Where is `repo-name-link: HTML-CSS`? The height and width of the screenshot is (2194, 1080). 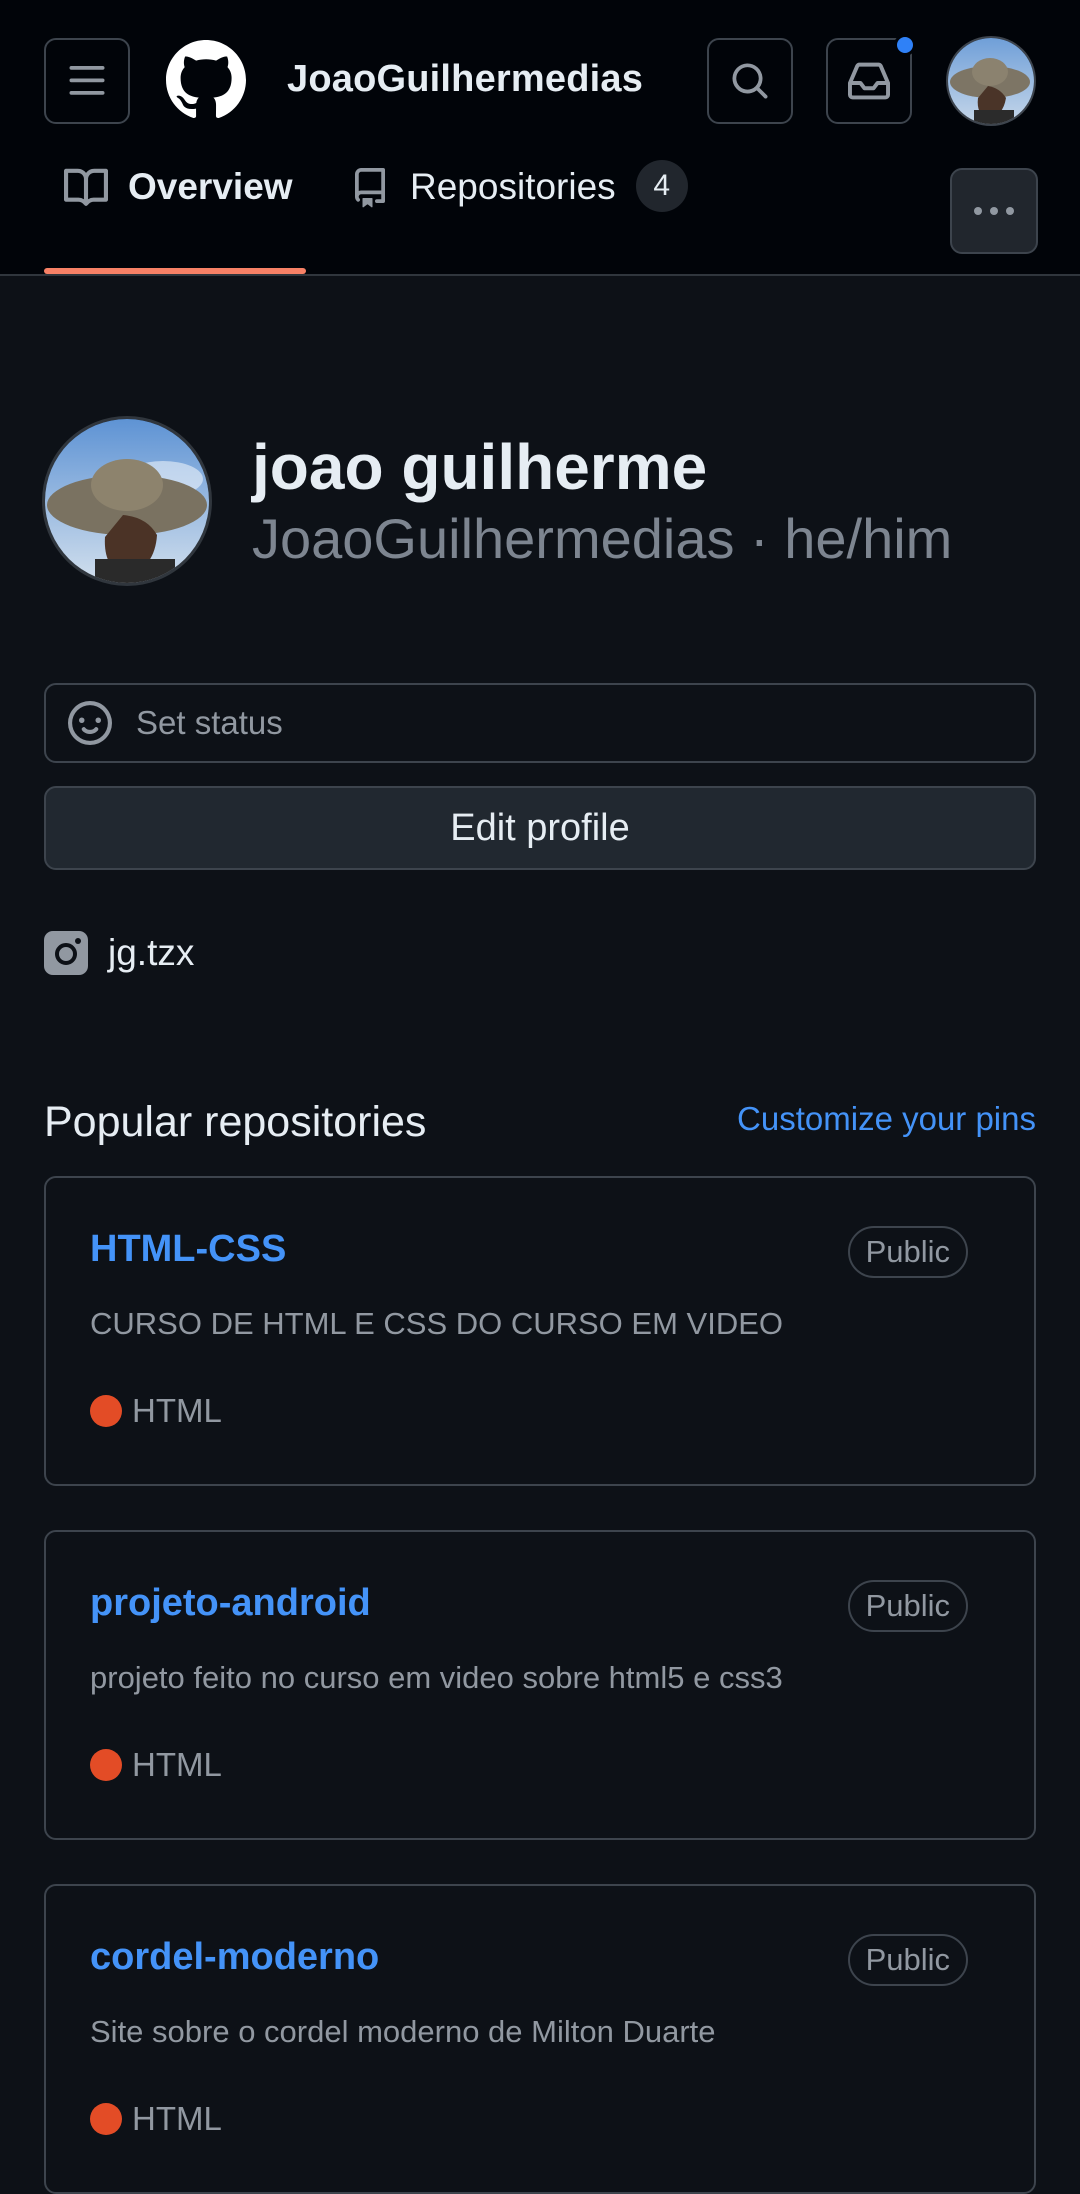 repo-name-link: HTML-CSS is located at coordinates (188, 1249).